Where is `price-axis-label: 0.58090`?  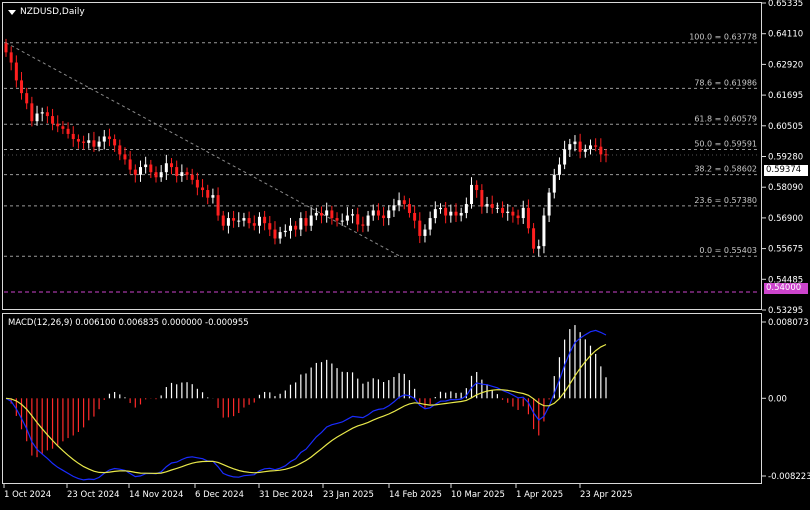
price-axis-label: 0.58090 is located at coordinates (785, 188).